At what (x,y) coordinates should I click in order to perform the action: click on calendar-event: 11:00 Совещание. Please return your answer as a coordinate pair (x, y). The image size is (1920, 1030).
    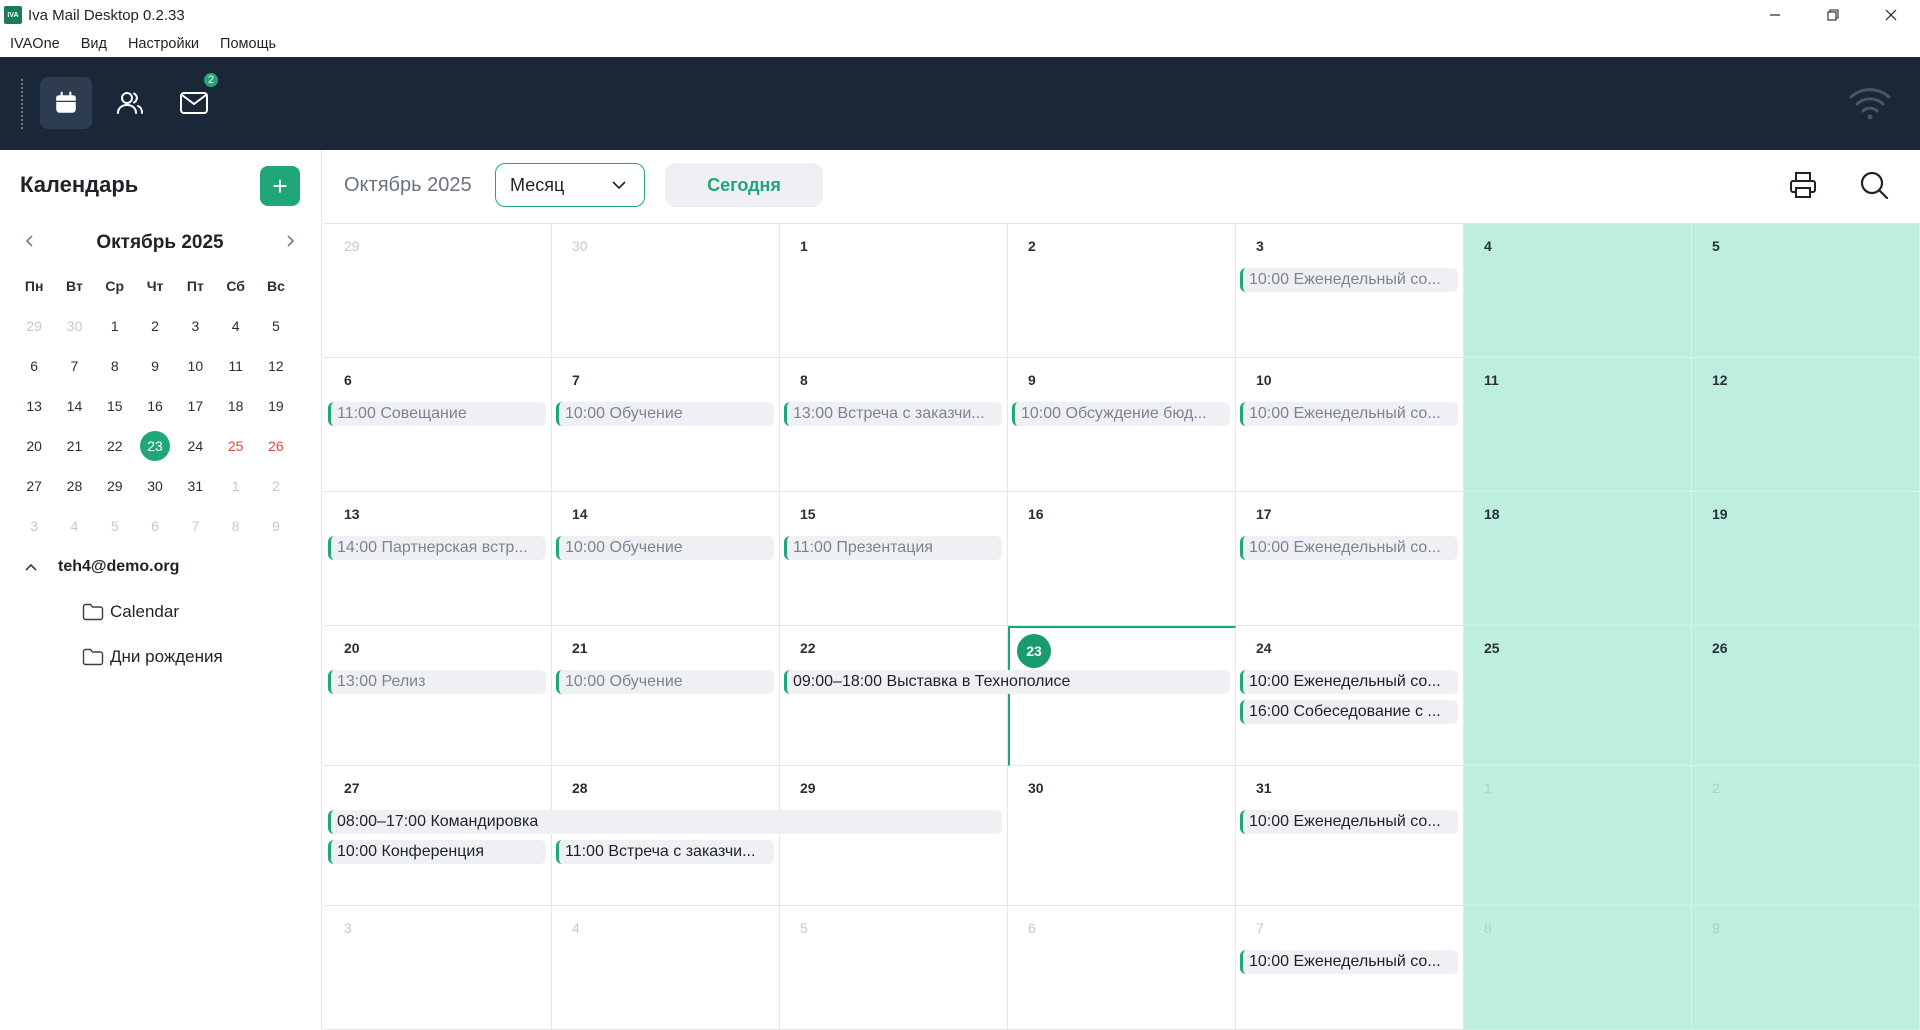
    Looking at the image, I should click on (437, 414).